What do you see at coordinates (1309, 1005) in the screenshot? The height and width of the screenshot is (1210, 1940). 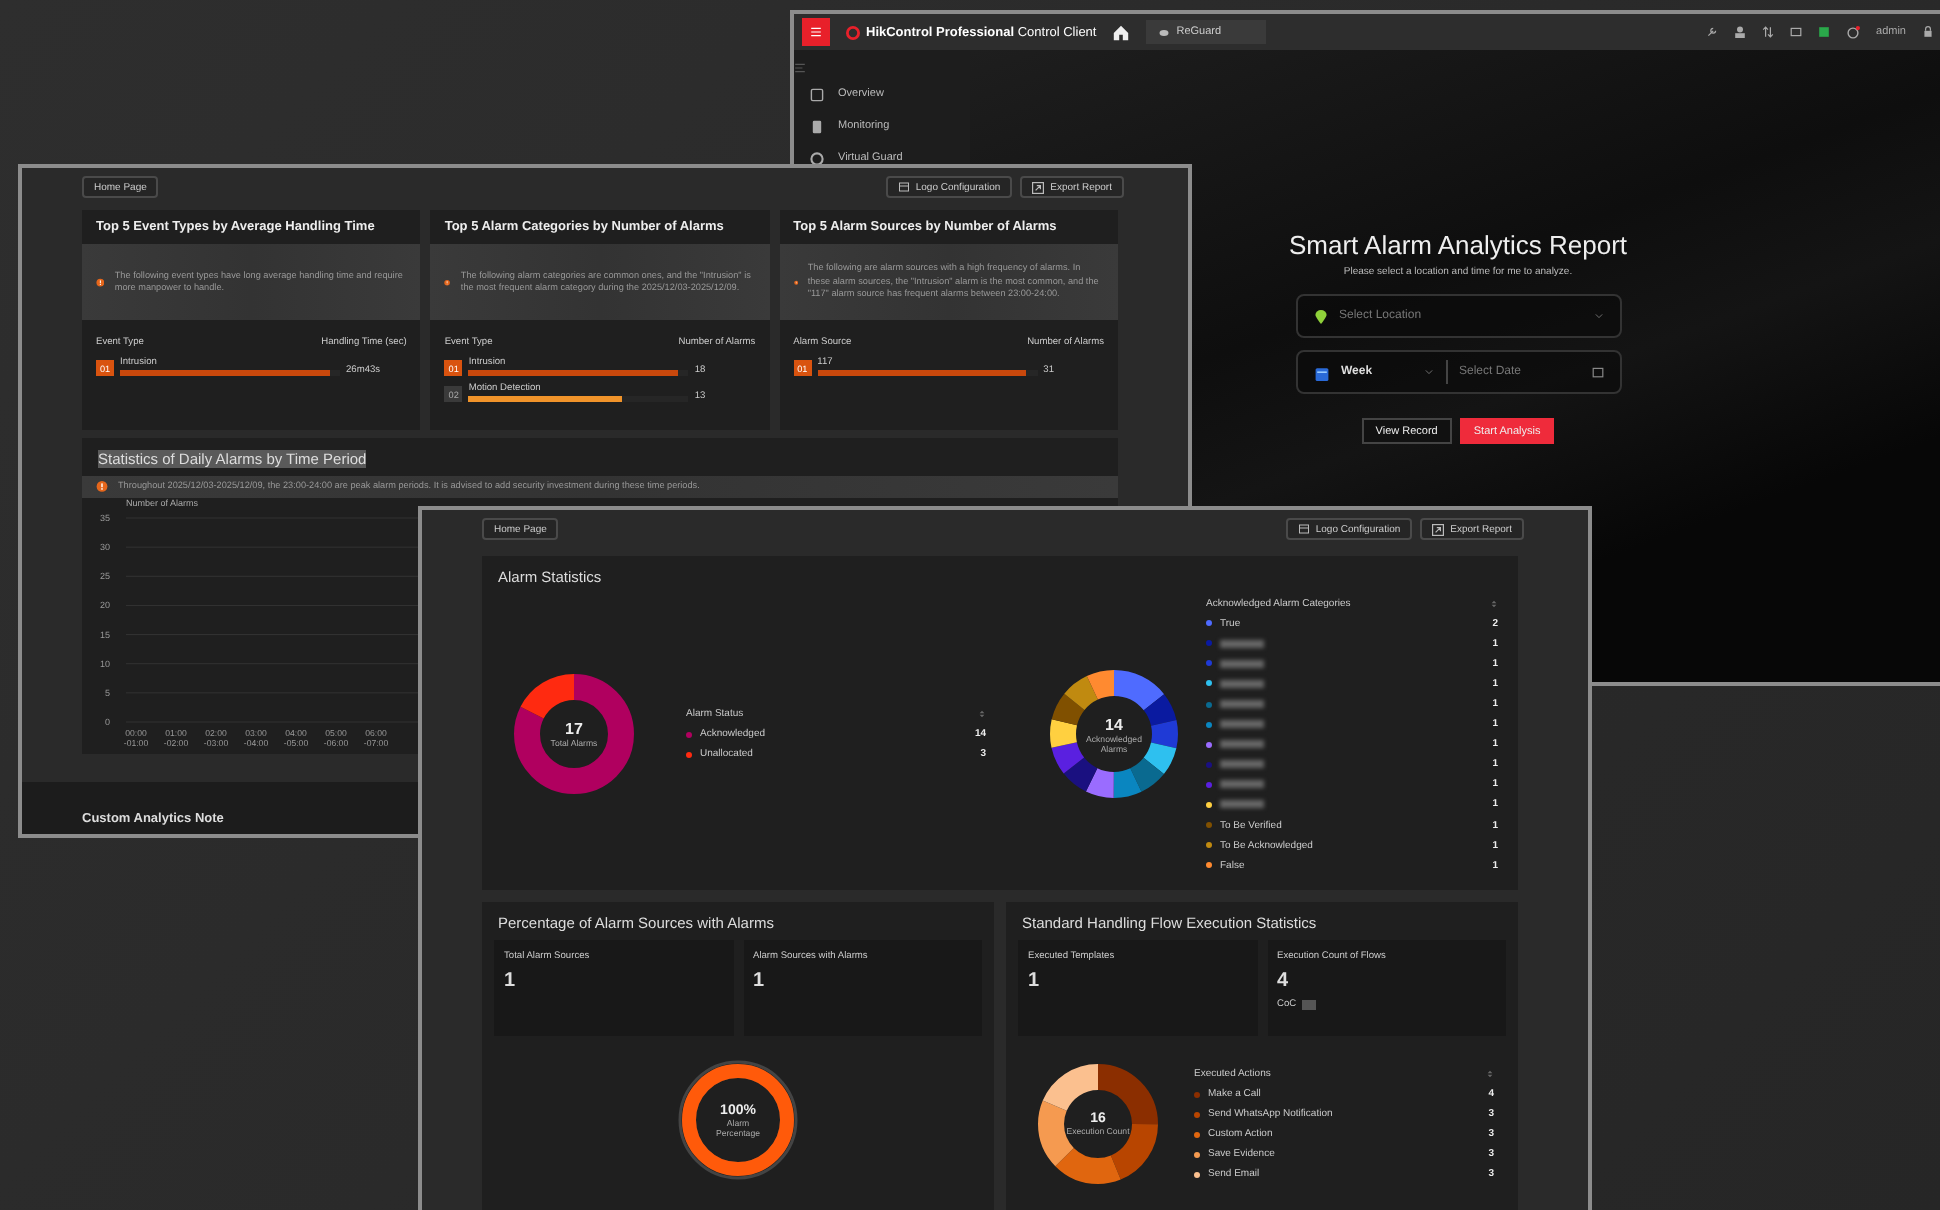 I see `more-button` at bounding box center [1309, 1005].